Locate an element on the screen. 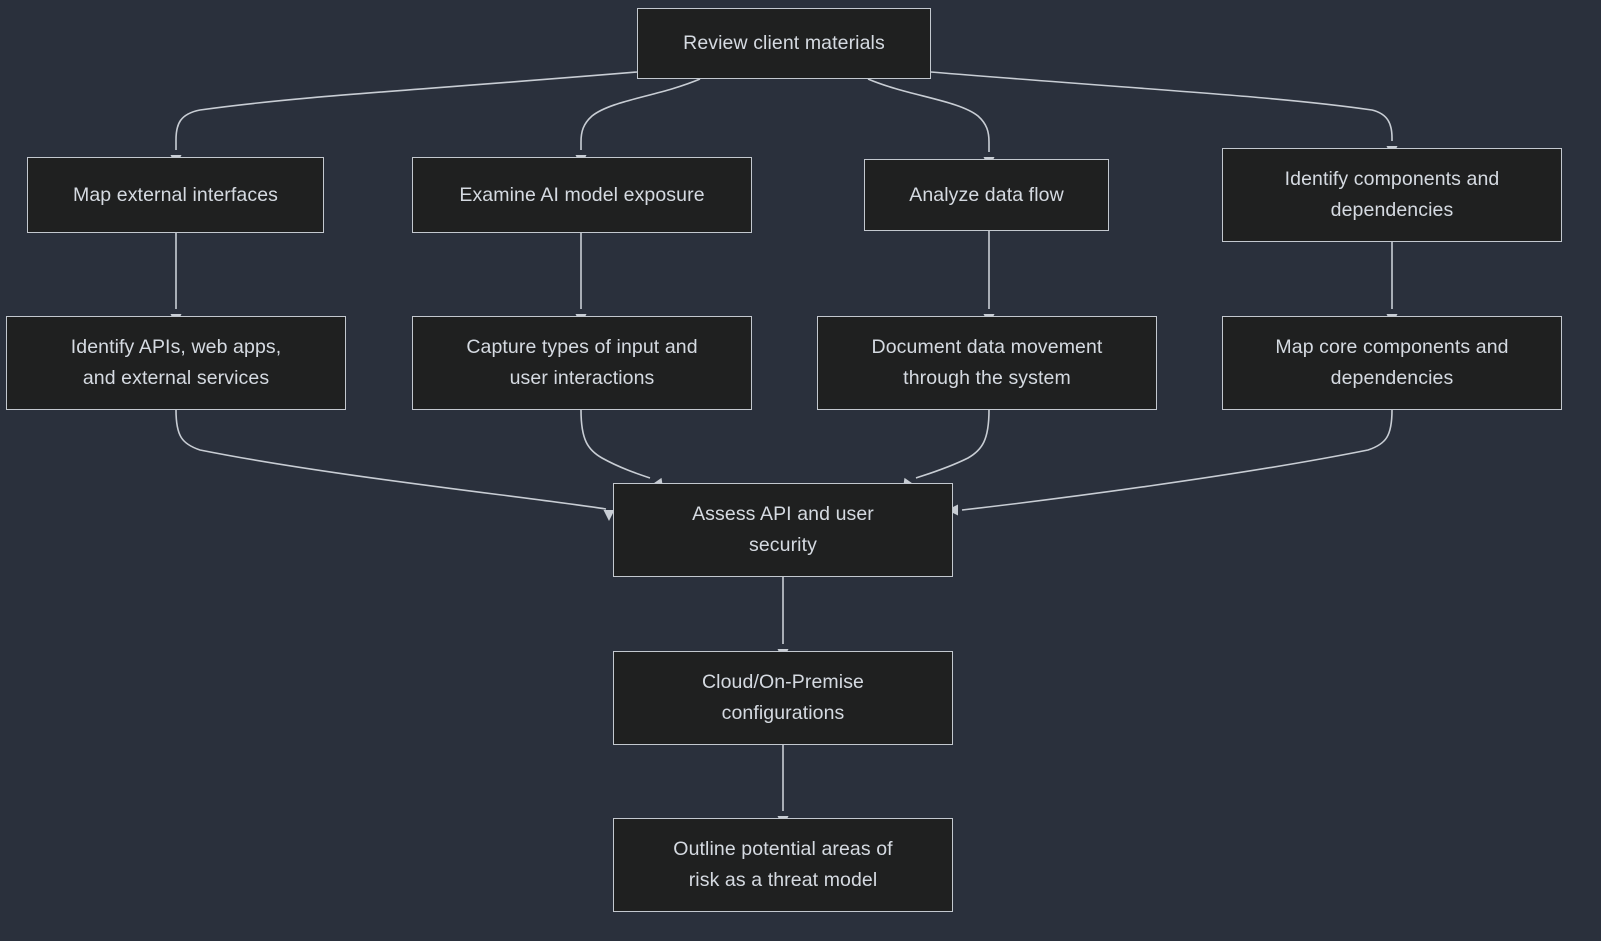 The width and height of the screenshot is (1601, 941). edge-capture_types-to-assess_api is located at coordinates (615, 444).